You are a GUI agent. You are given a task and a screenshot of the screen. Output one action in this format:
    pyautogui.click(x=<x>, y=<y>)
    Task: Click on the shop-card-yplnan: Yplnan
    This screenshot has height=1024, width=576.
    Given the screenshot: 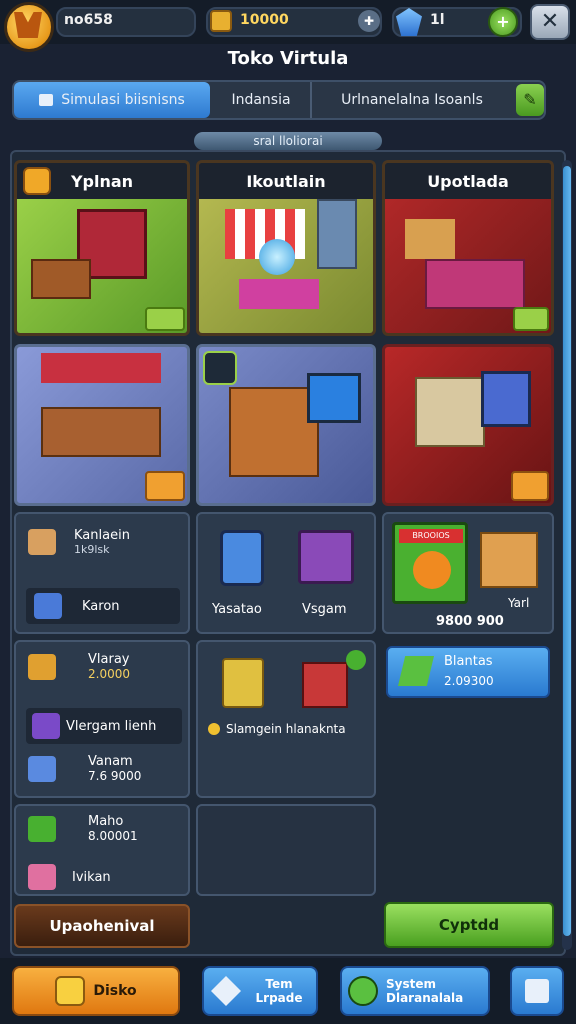 What is the action you would take?
    pyautogui.click(x=102, y=248)
    